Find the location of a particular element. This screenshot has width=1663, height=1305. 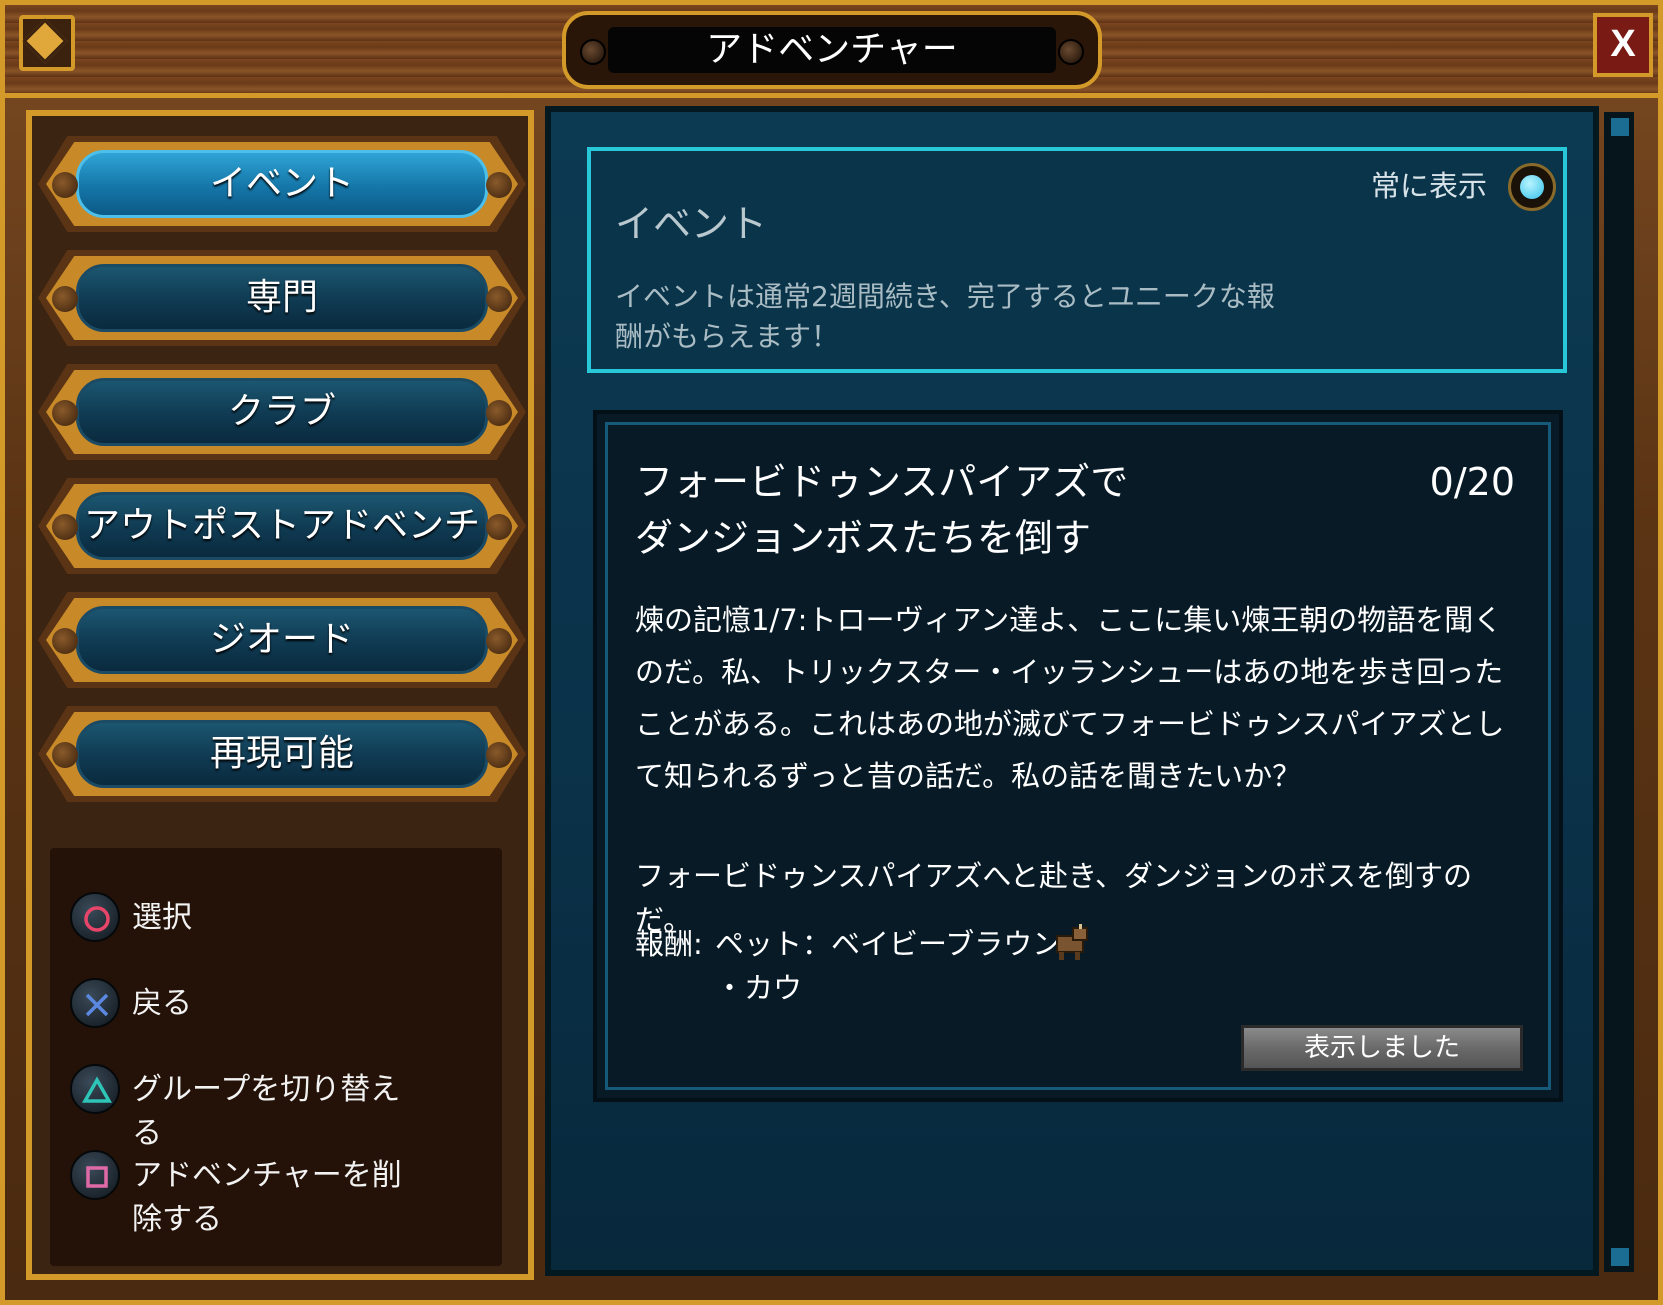

circle-button-icon is located at coordinates (95, 917).